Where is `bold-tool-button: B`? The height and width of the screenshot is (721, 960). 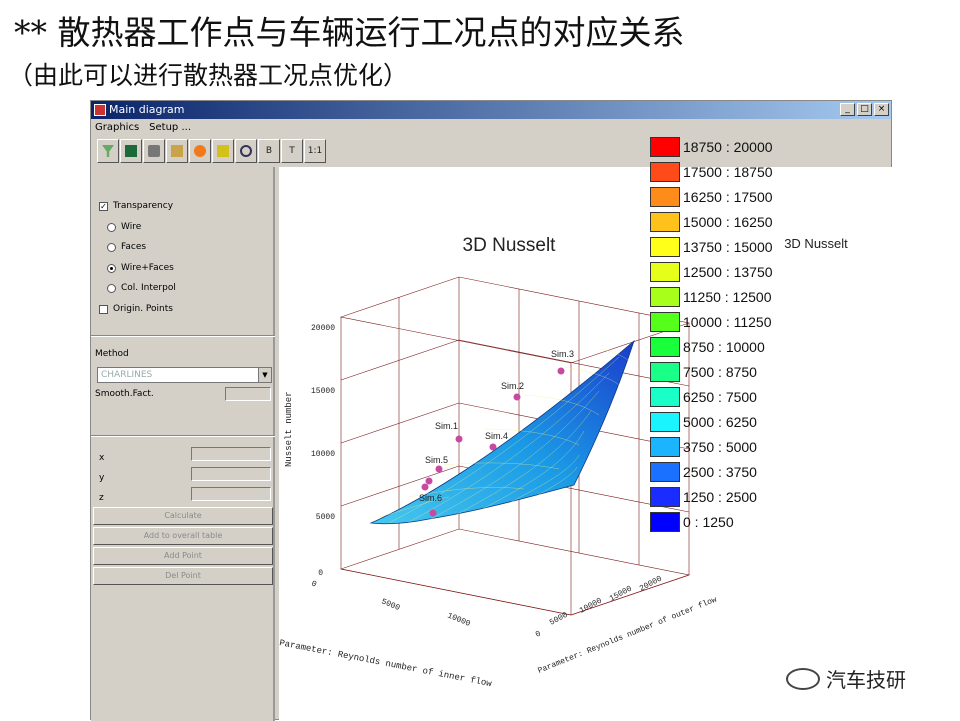 bold-tool-button: B is located at coordinates (269, 151).